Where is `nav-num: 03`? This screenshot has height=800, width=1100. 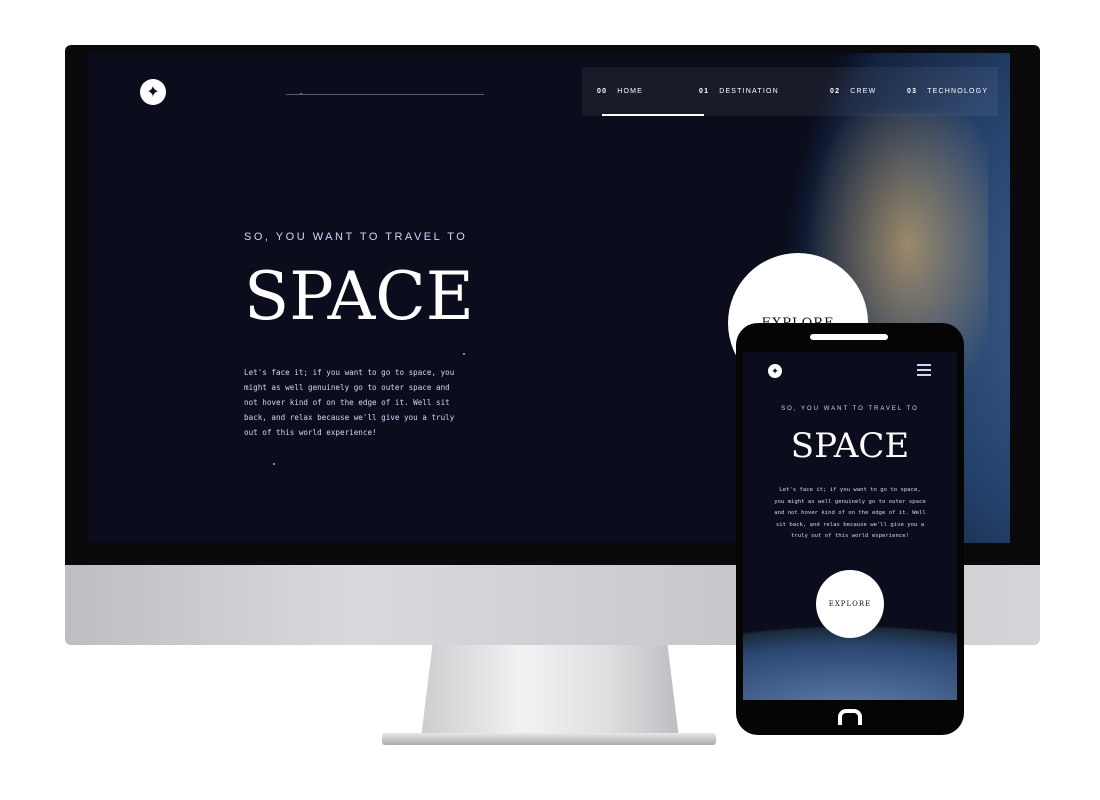
nav-num: 03 is located at coordinates (912, 91).